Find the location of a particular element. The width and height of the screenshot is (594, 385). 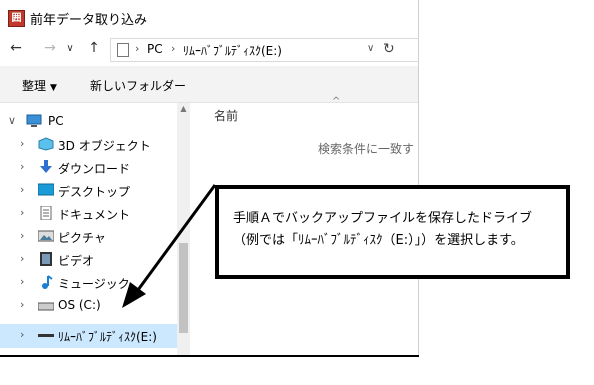

callout-line-2: （例では「ﾘﾑｰﾊﾞﾌﾞﾙﾃﾞｨｽｸ（E:）」）を選択します。 is located at coordinates (378, 240).